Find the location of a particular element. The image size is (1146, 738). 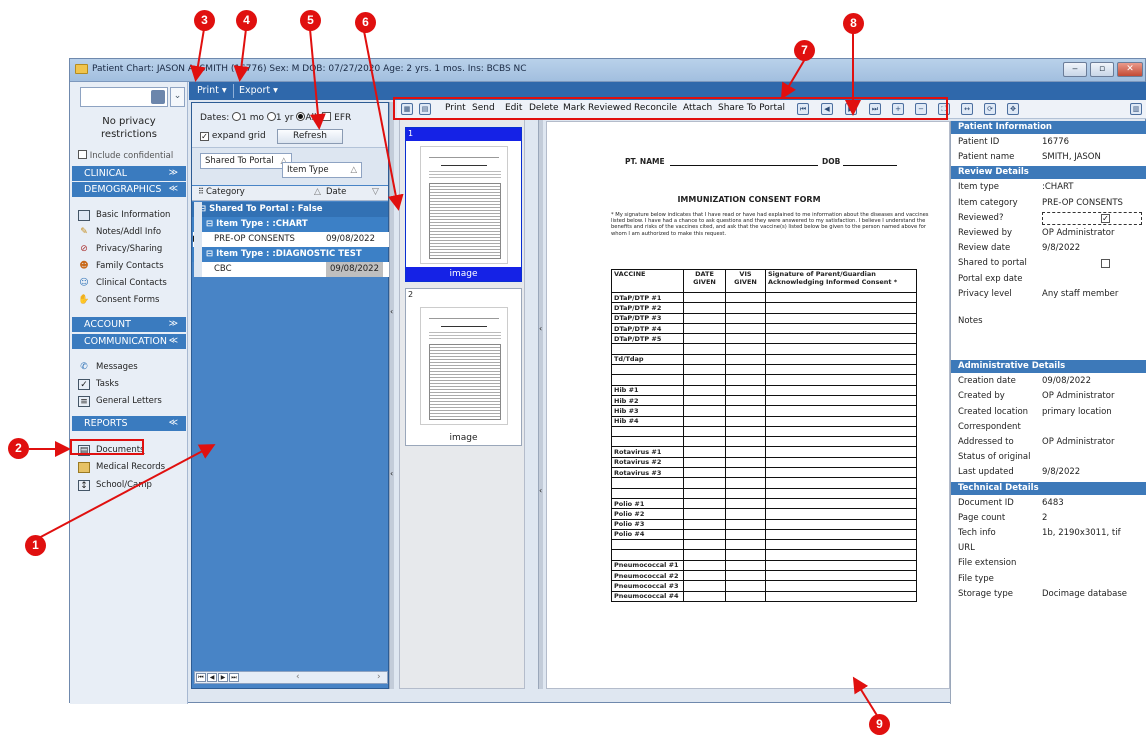

table-row: ▶ PRE-OP CONSENTS 09/08/2022 is located at coordinates (291, 239).